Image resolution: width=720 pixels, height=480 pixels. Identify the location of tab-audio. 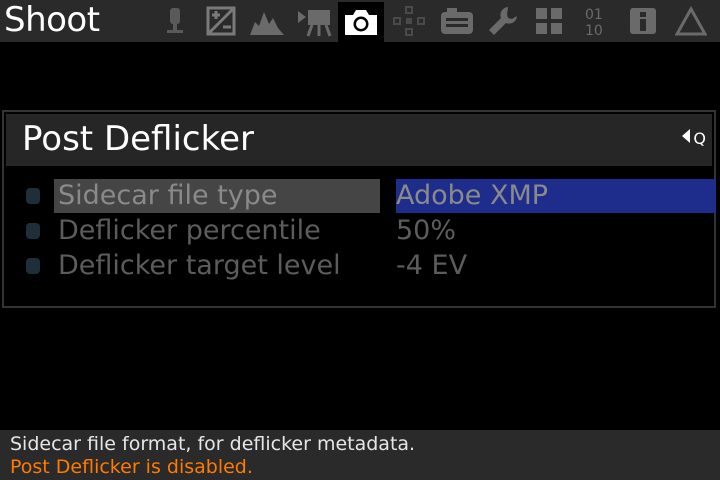
(175, 21).